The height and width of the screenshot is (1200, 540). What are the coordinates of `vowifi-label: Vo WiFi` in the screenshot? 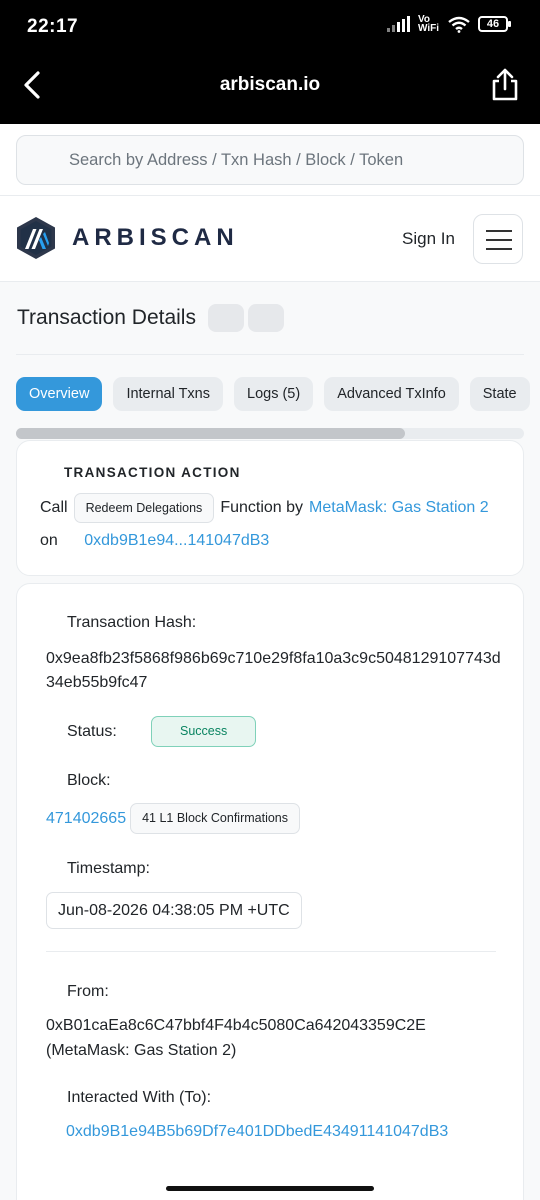 It's located at (429, 24).